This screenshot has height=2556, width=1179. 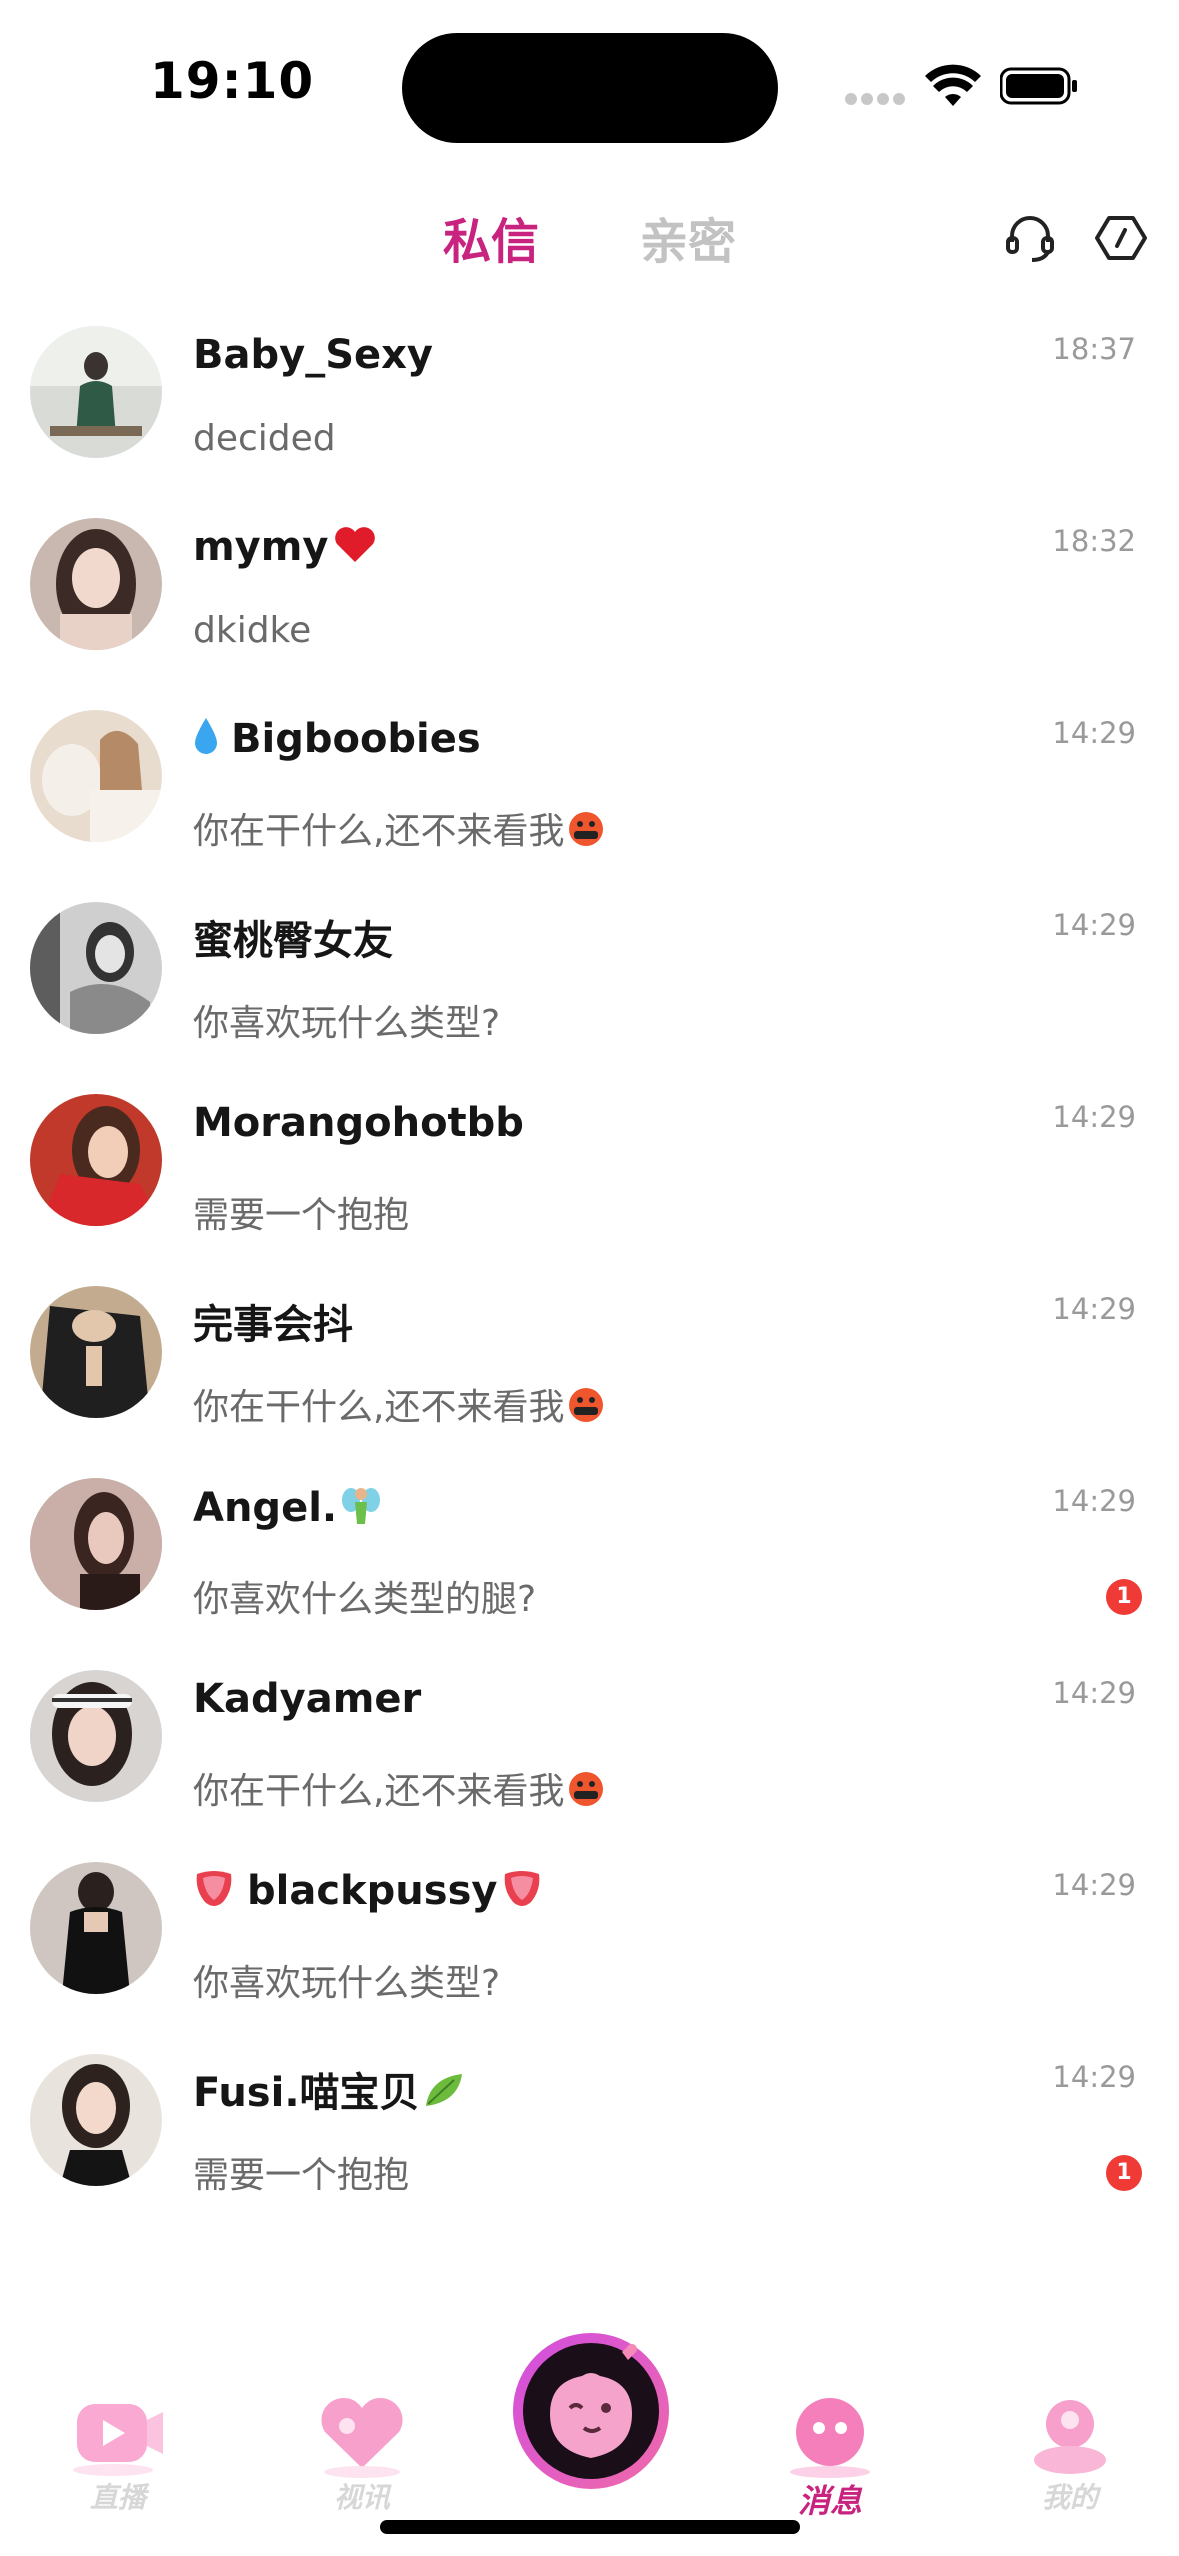 What do you see at coordinates (285, 549) in the screenshot?
I see `contact-name: mymy` at bounding box center [285, 549].